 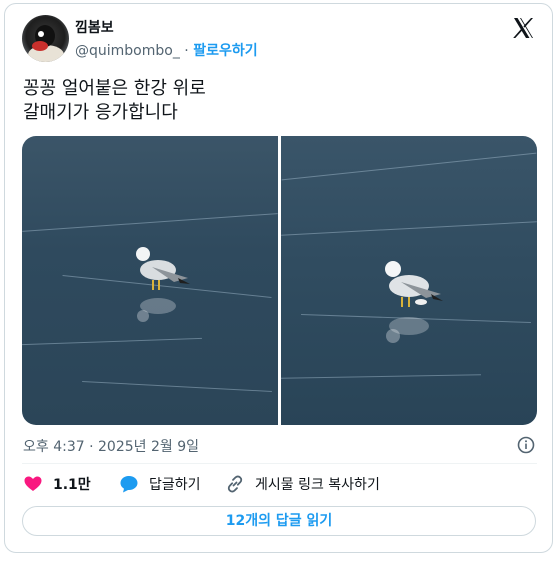 What do you see at coordinates (33, 483) in the screenshot?
I see `heart-icon` at bounding box center [33, 483].